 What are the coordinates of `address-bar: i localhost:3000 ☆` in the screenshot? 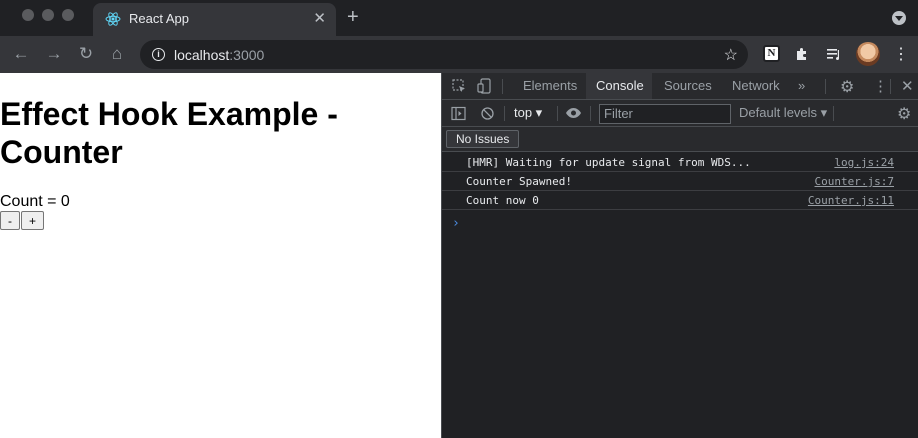 It's located at (444, 54).